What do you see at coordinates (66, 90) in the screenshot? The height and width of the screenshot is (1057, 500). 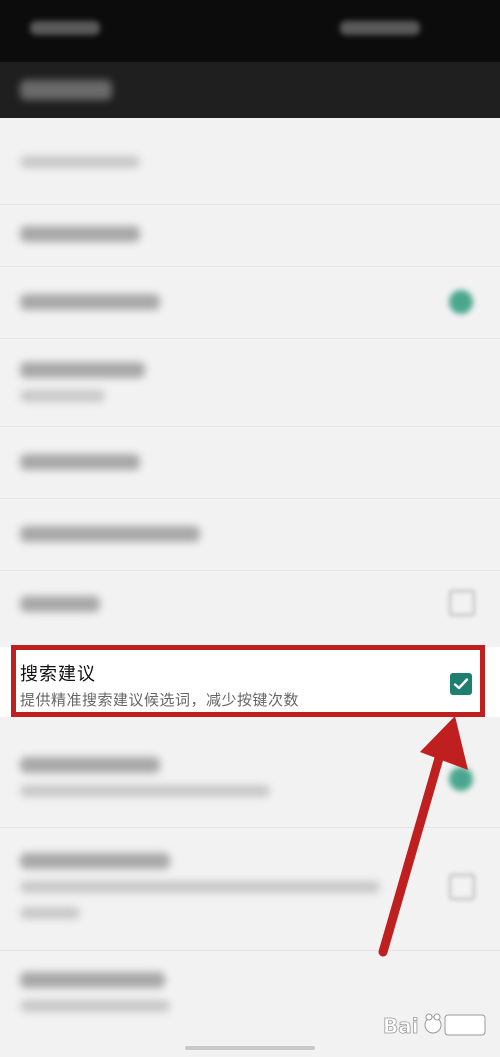 I see `app-bar-title-blurred` at bounding box center [66, 90].